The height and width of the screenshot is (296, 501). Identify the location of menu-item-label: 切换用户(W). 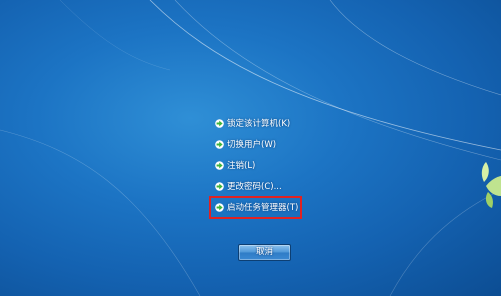
(252, 145).